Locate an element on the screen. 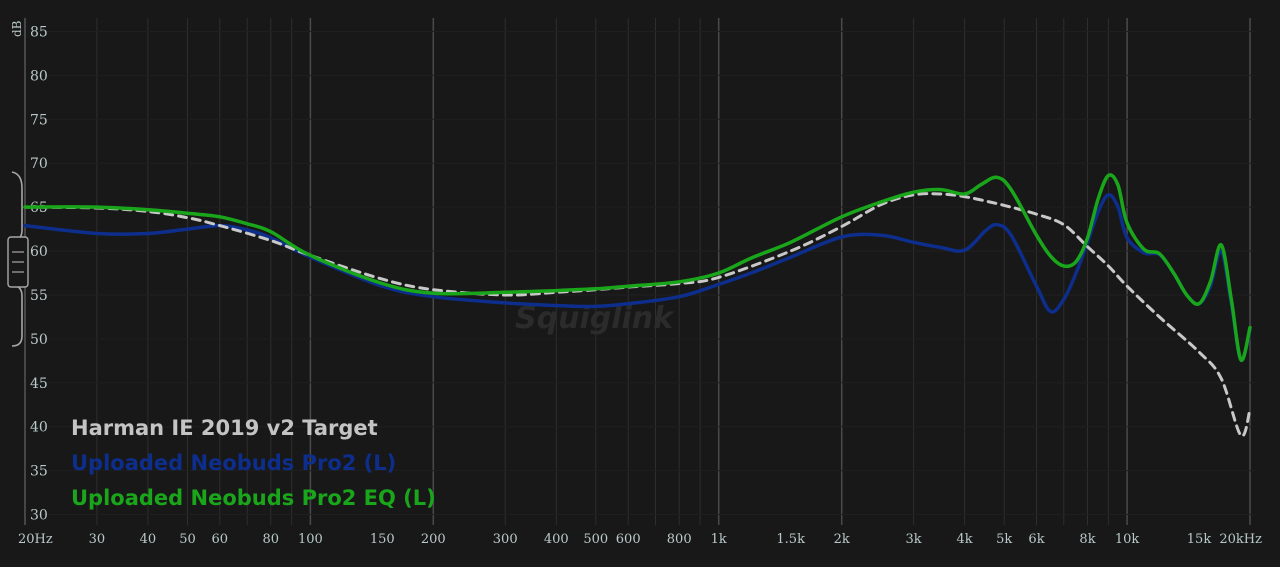 This screenshot has height=567, width=1280. x-tick-label: 50 is located at coordinates (187, 539).